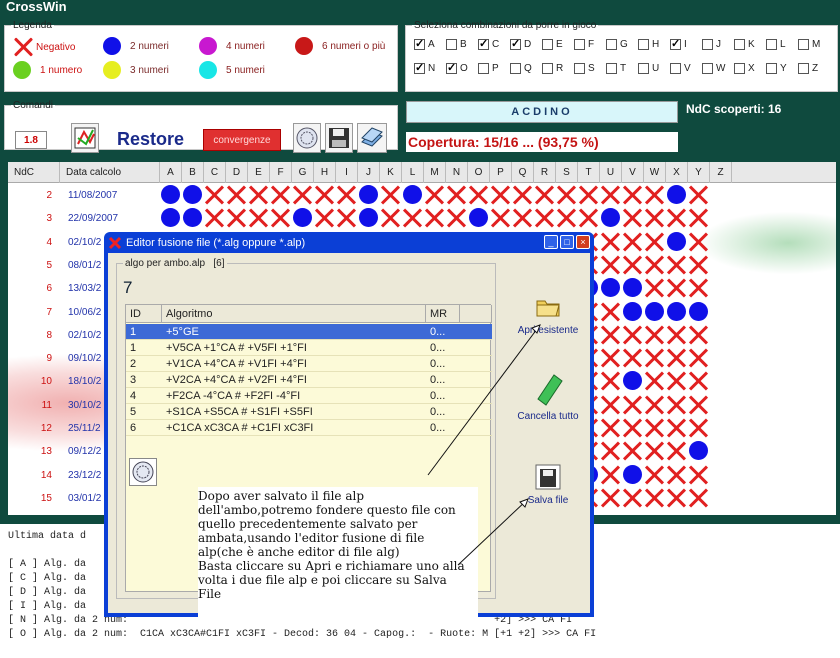 The height and width of the screenshot is (658, 840). I want to click on combo-checkbox-n: N, so click(424, 67).